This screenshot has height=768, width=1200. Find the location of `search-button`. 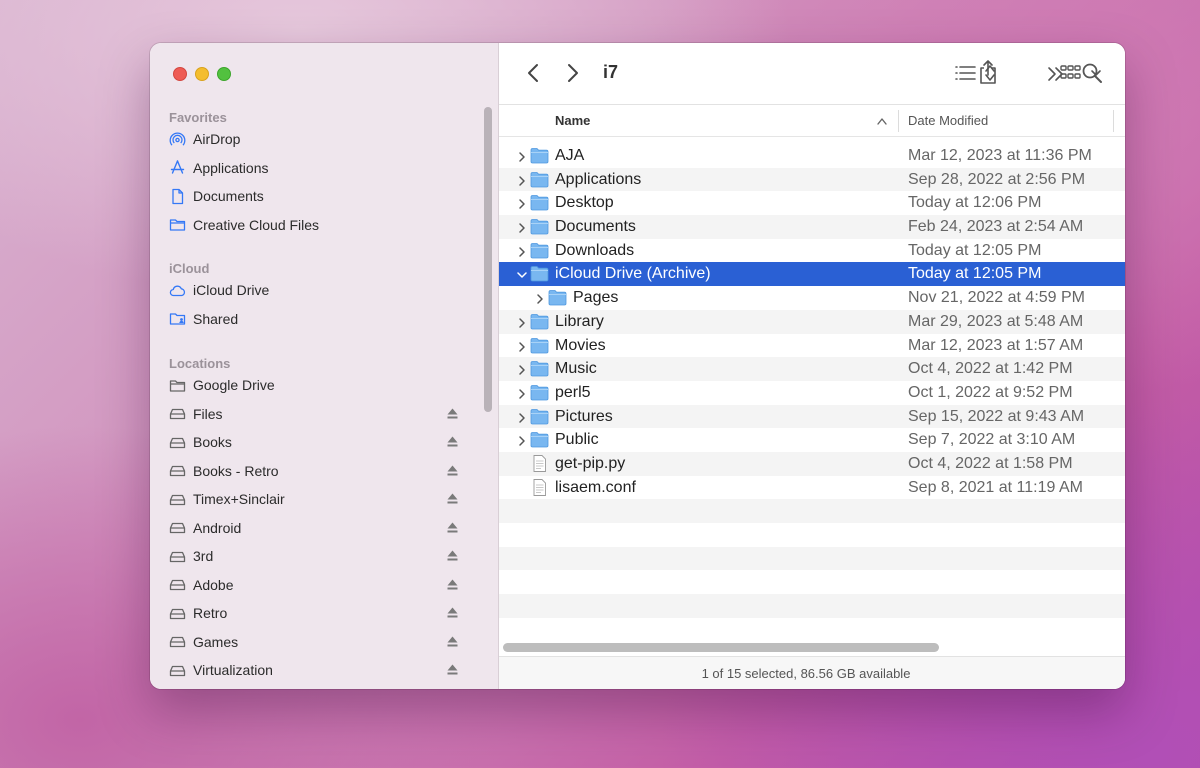

search-button is located at coordinates (1092, 73).